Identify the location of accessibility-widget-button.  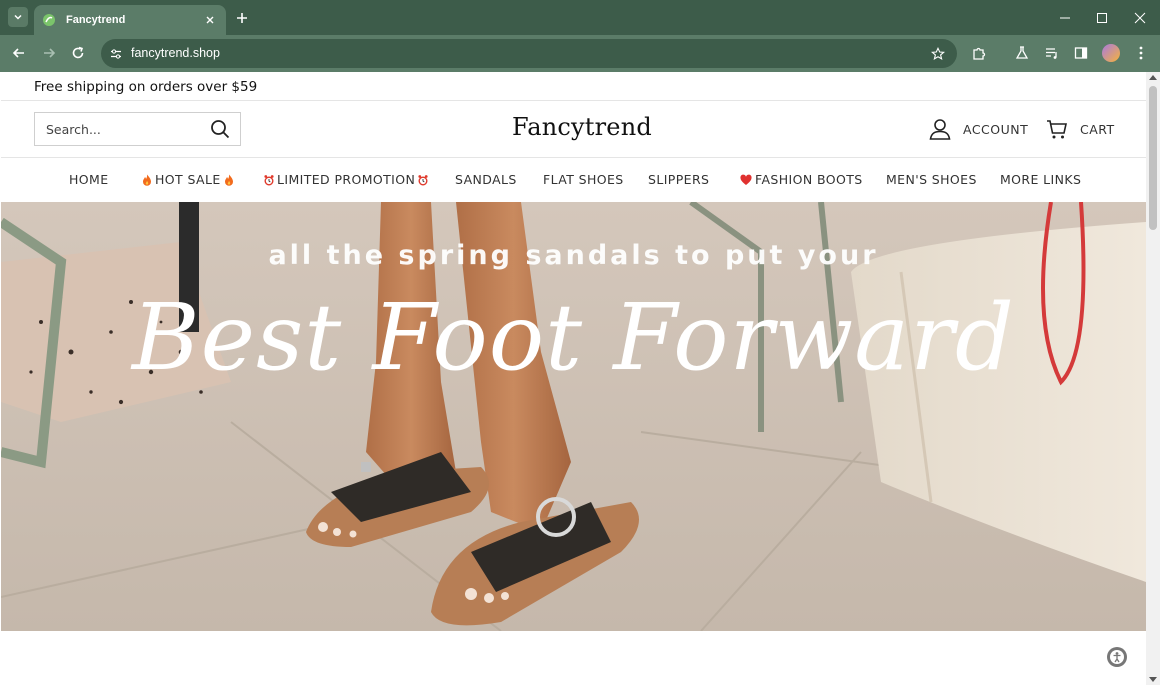
(1117, 657).